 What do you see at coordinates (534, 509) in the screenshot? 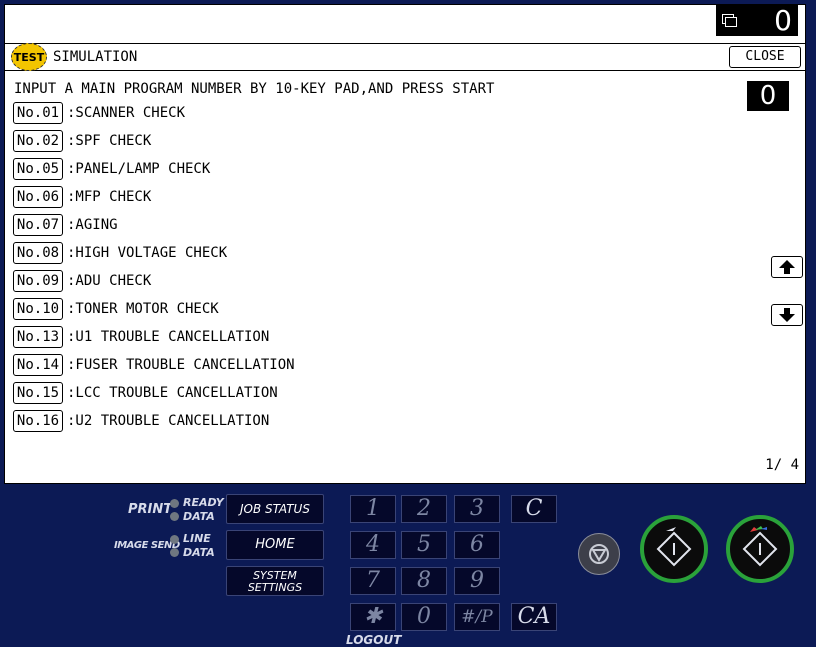
I see `clear-key: C` at bounding box center [534, 509].